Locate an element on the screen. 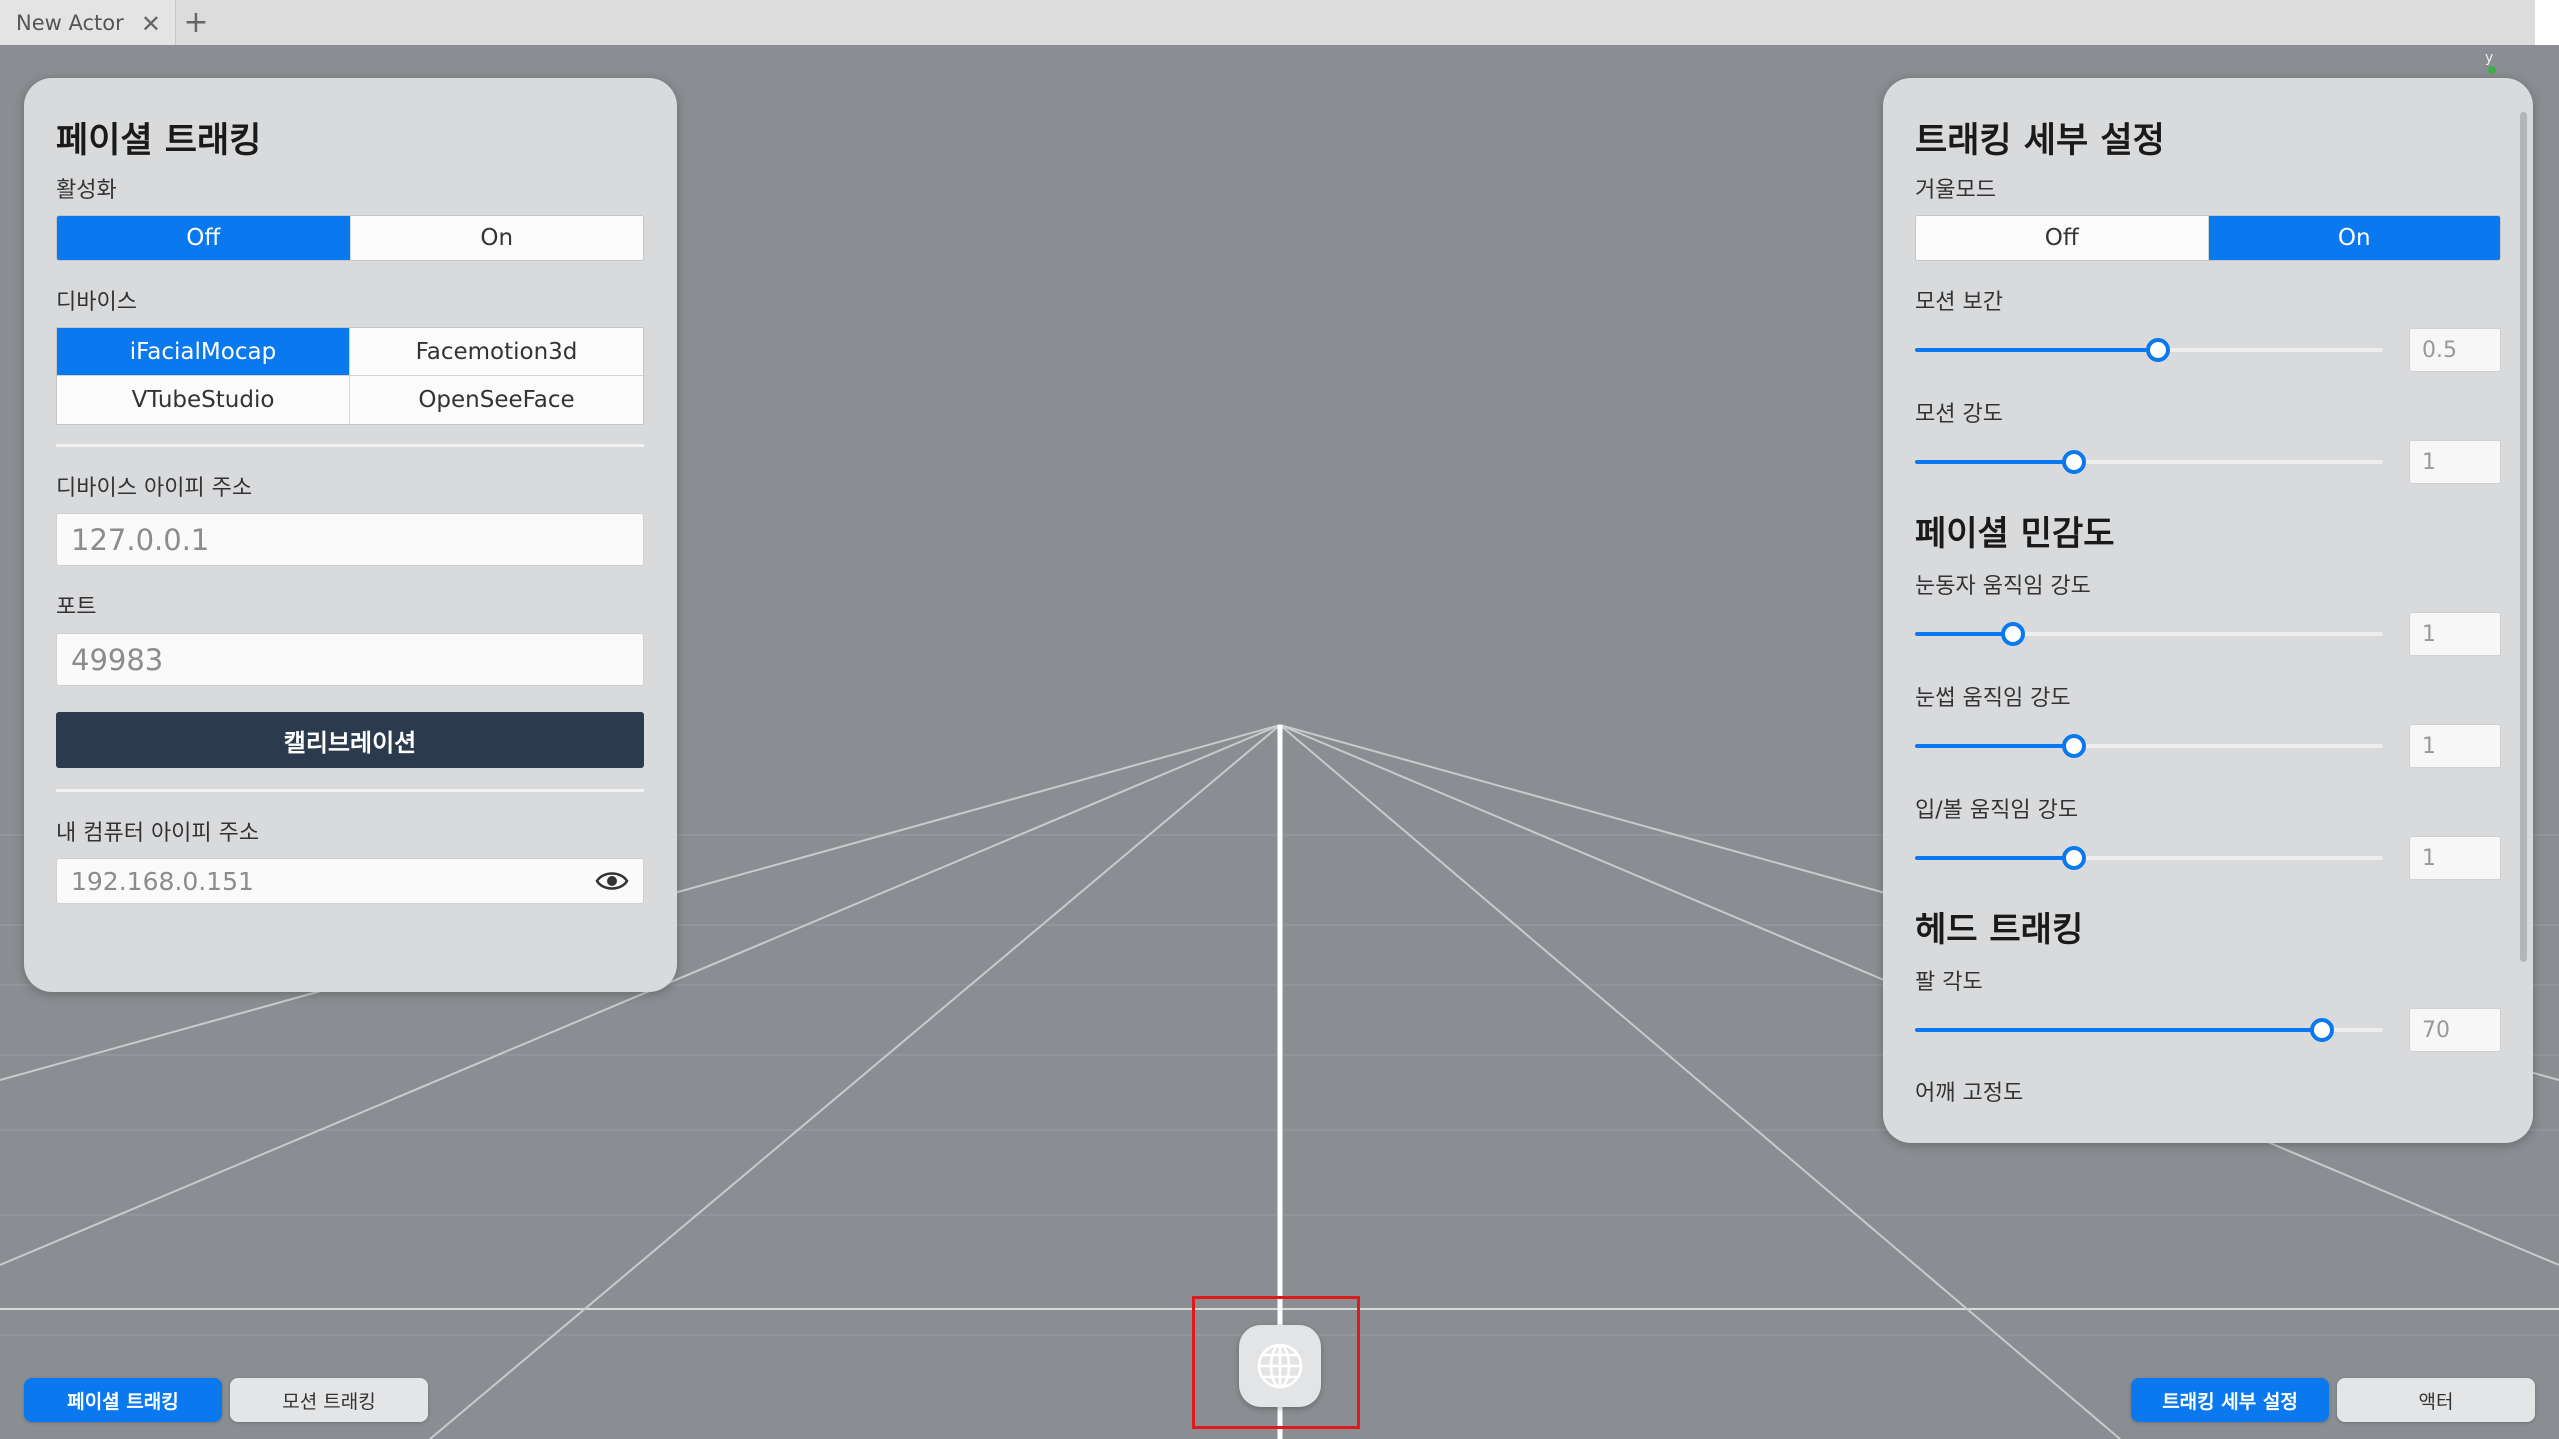  my-ip-value: 192.168.0.151 is located at coordinates (162, 881).